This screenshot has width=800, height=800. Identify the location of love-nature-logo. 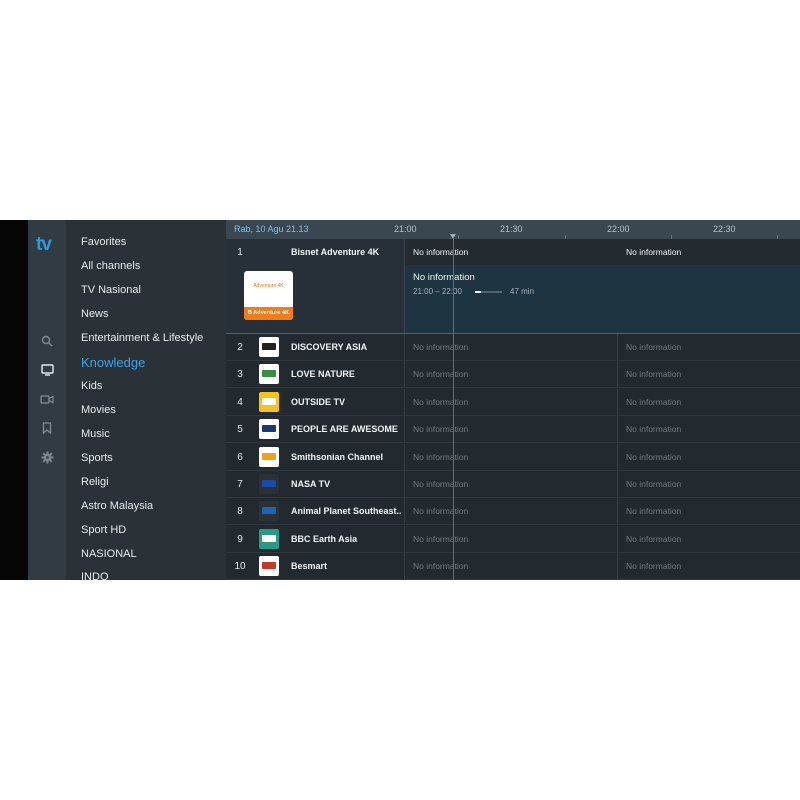
(269, 374).